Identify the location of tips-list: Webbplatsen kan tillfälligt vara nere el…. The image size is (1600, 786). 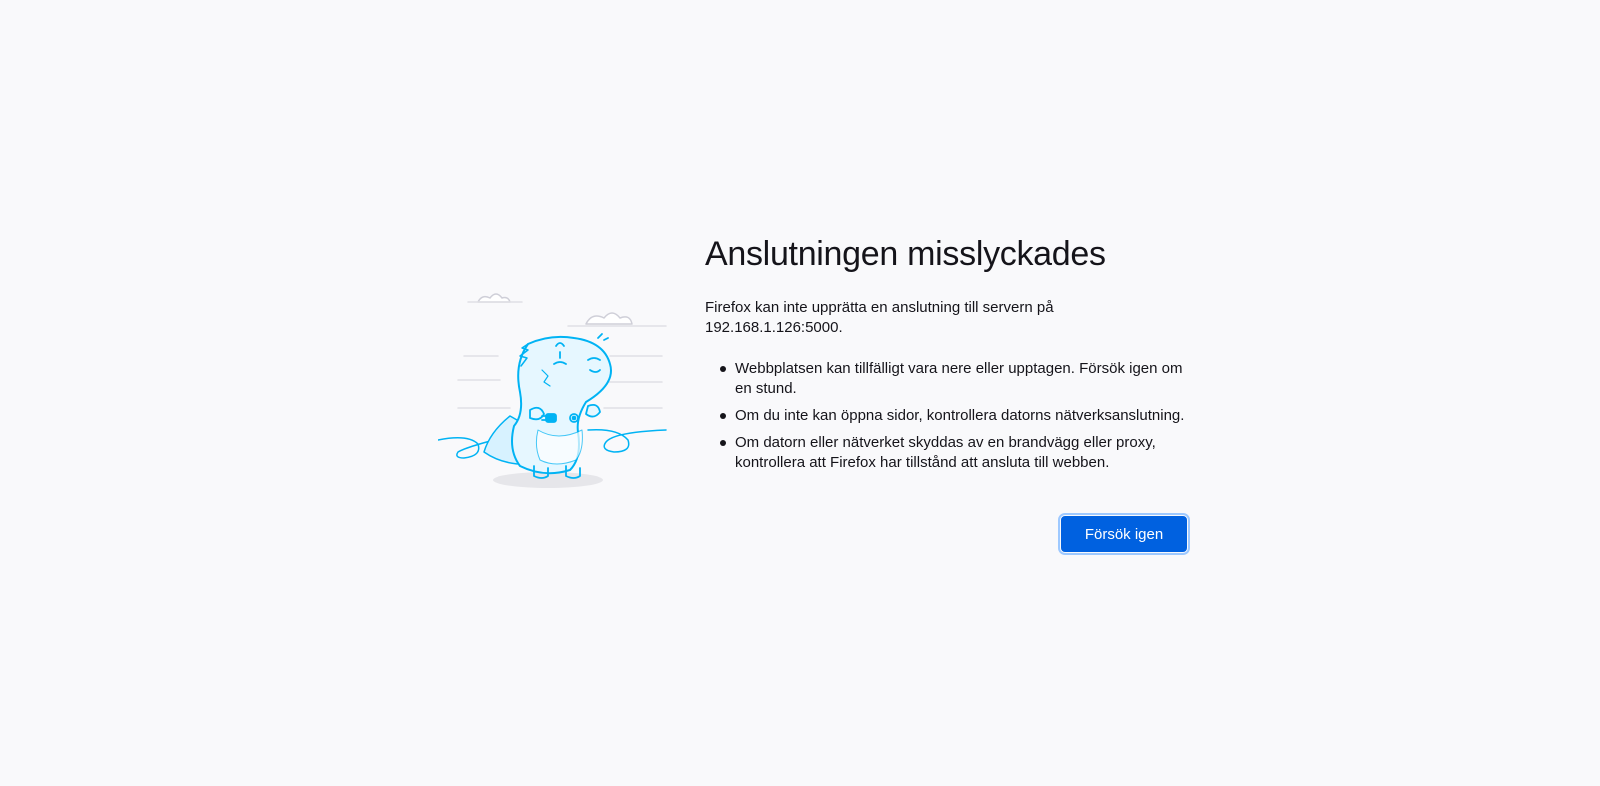
(950, 416).